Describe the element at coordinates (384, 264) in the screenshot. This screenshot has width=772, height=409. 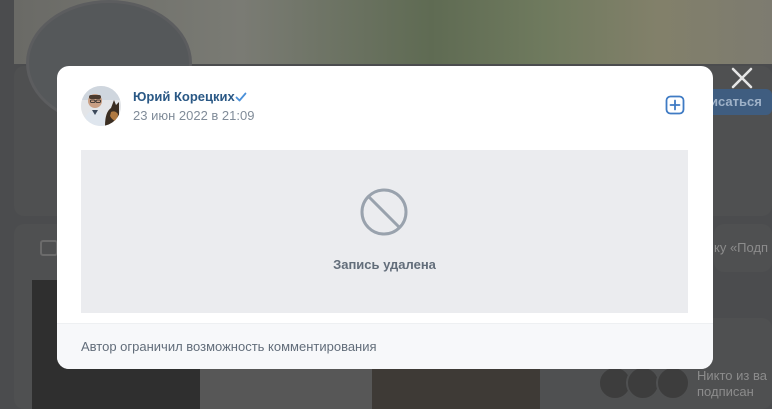
I see `deleted-message: Запись удалена` at that location.